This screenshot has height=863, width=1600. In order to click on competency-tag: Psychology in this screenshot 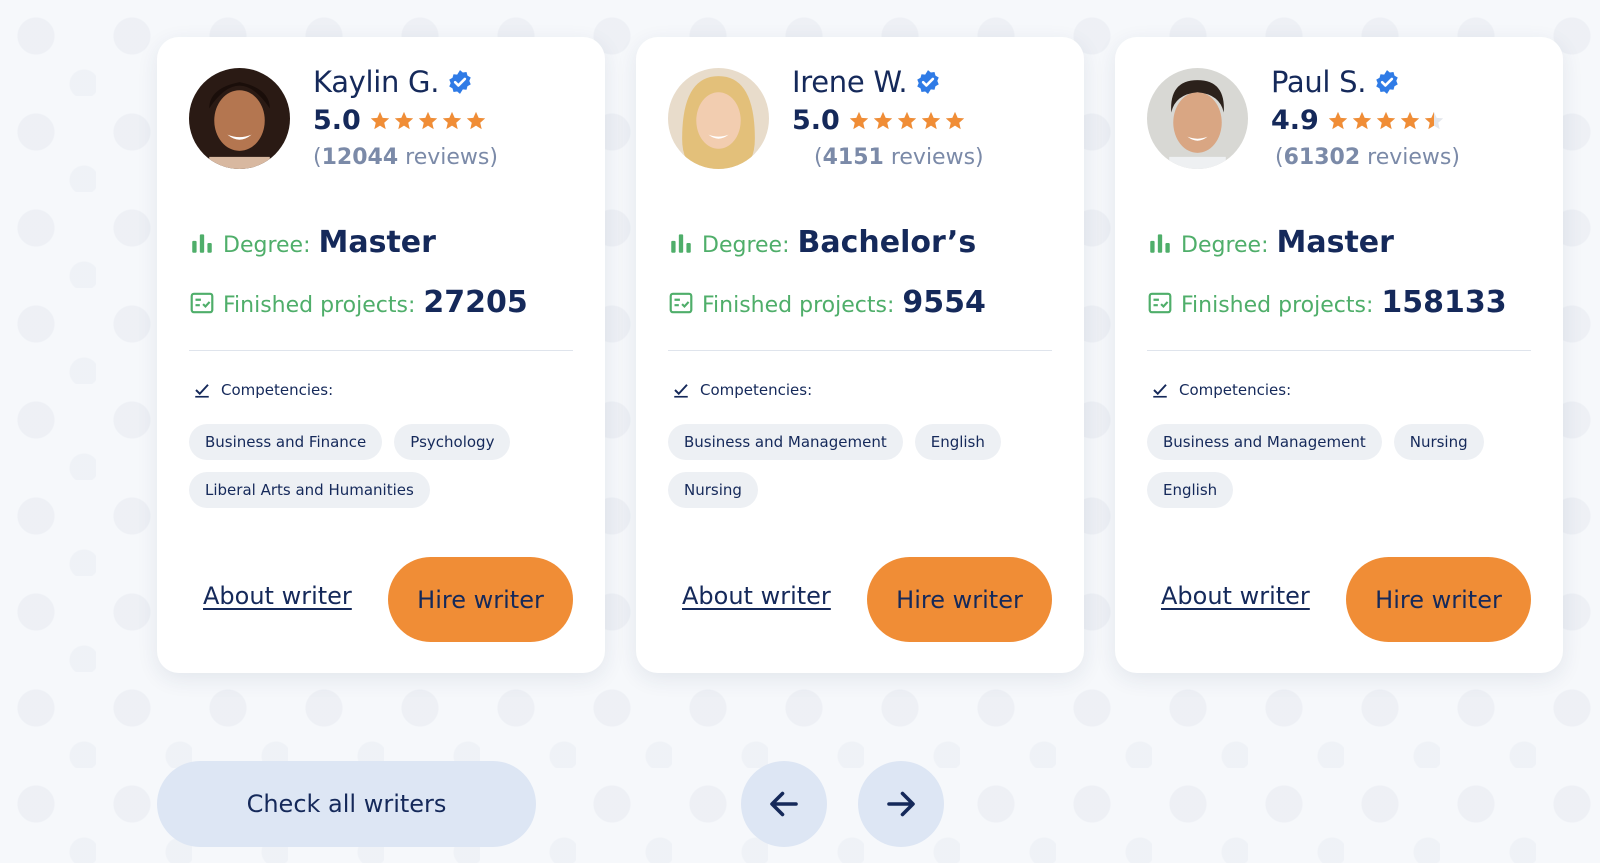, I will do `click(452, 442)`.